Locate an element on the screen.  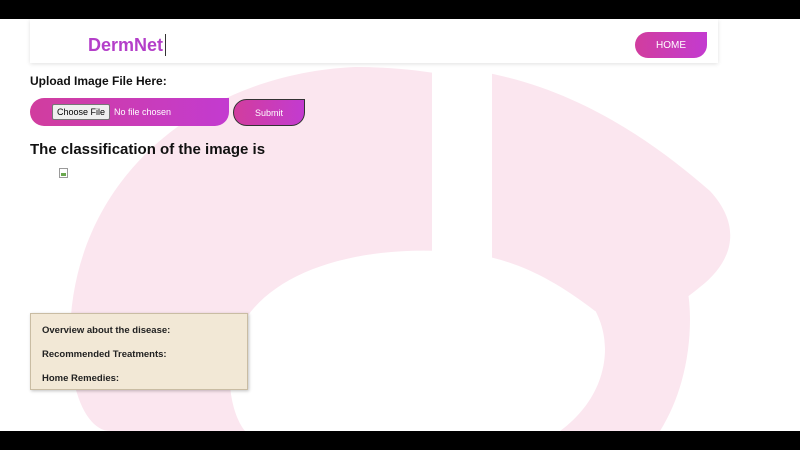
broken-image-icon is located at coordinates (63, 173).